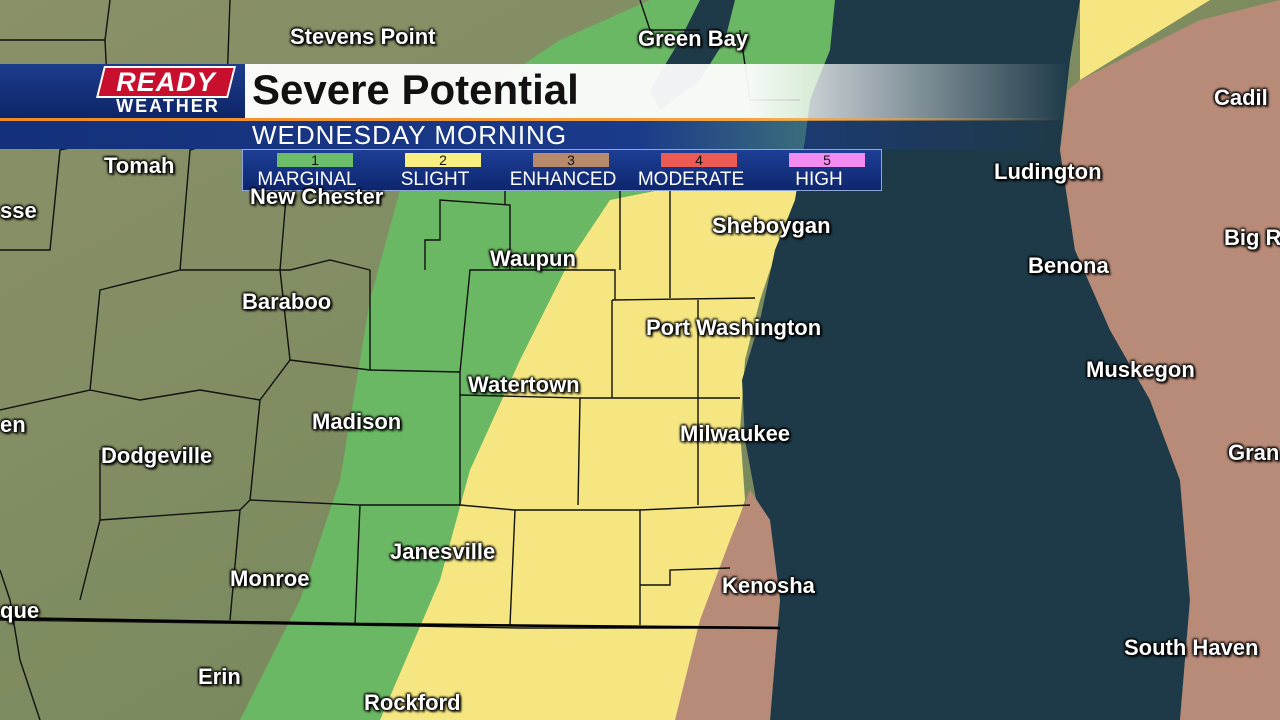 The image size is (1280, 720). I want to click on legend-item-slight: 2 SLIGHT, so click(435, 171).